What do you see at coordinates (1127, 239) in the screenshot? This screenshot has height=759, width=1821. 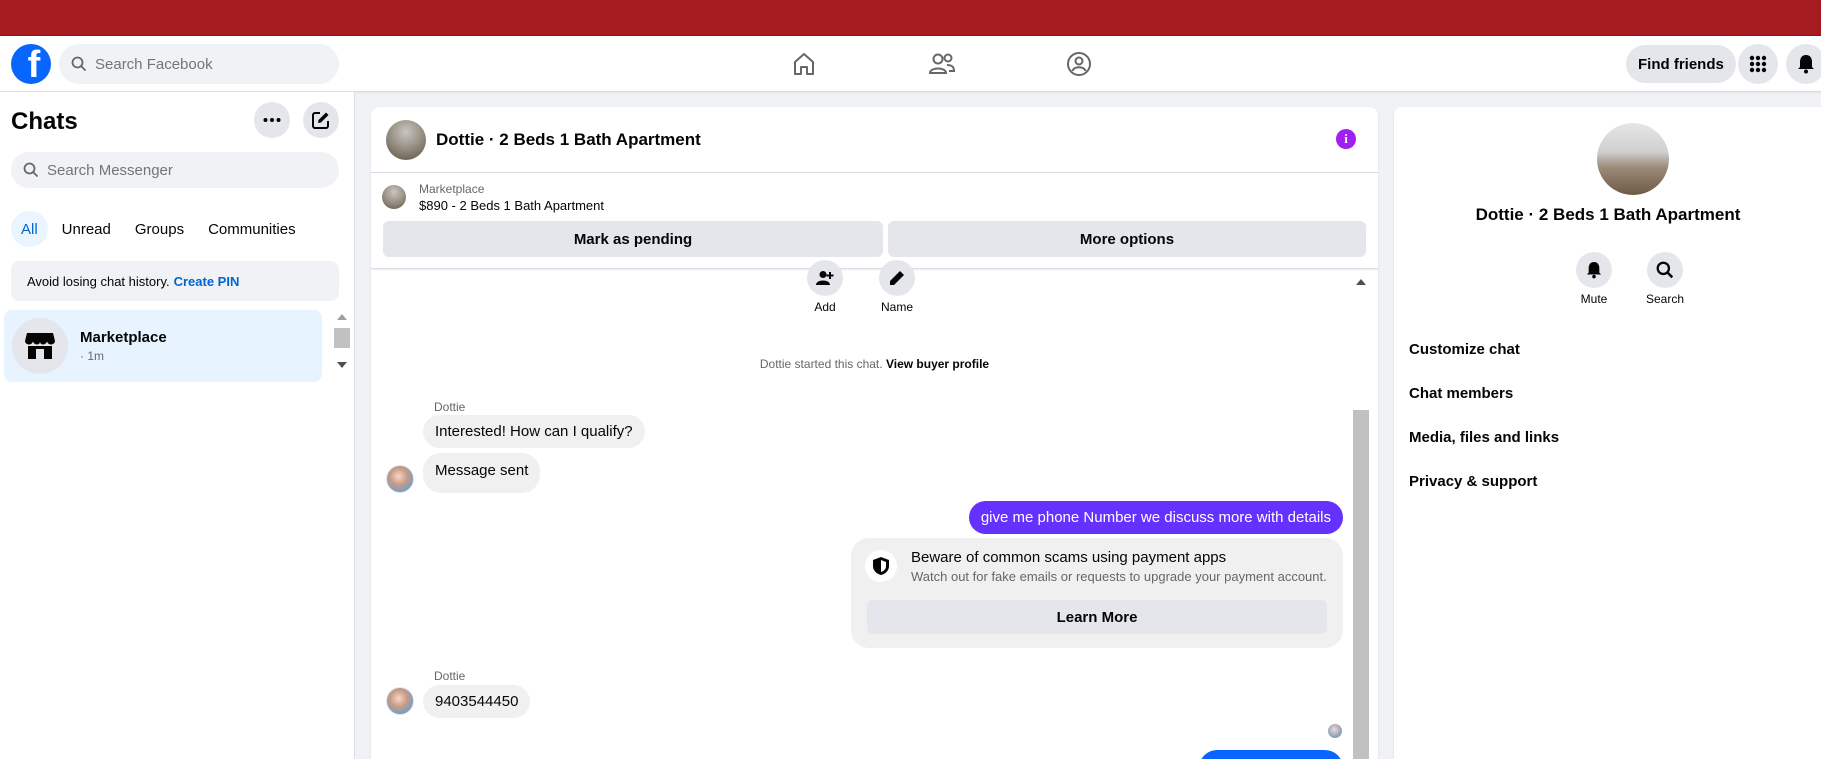 I see `more-options-button: More options` at bounding box center [1127, 239].